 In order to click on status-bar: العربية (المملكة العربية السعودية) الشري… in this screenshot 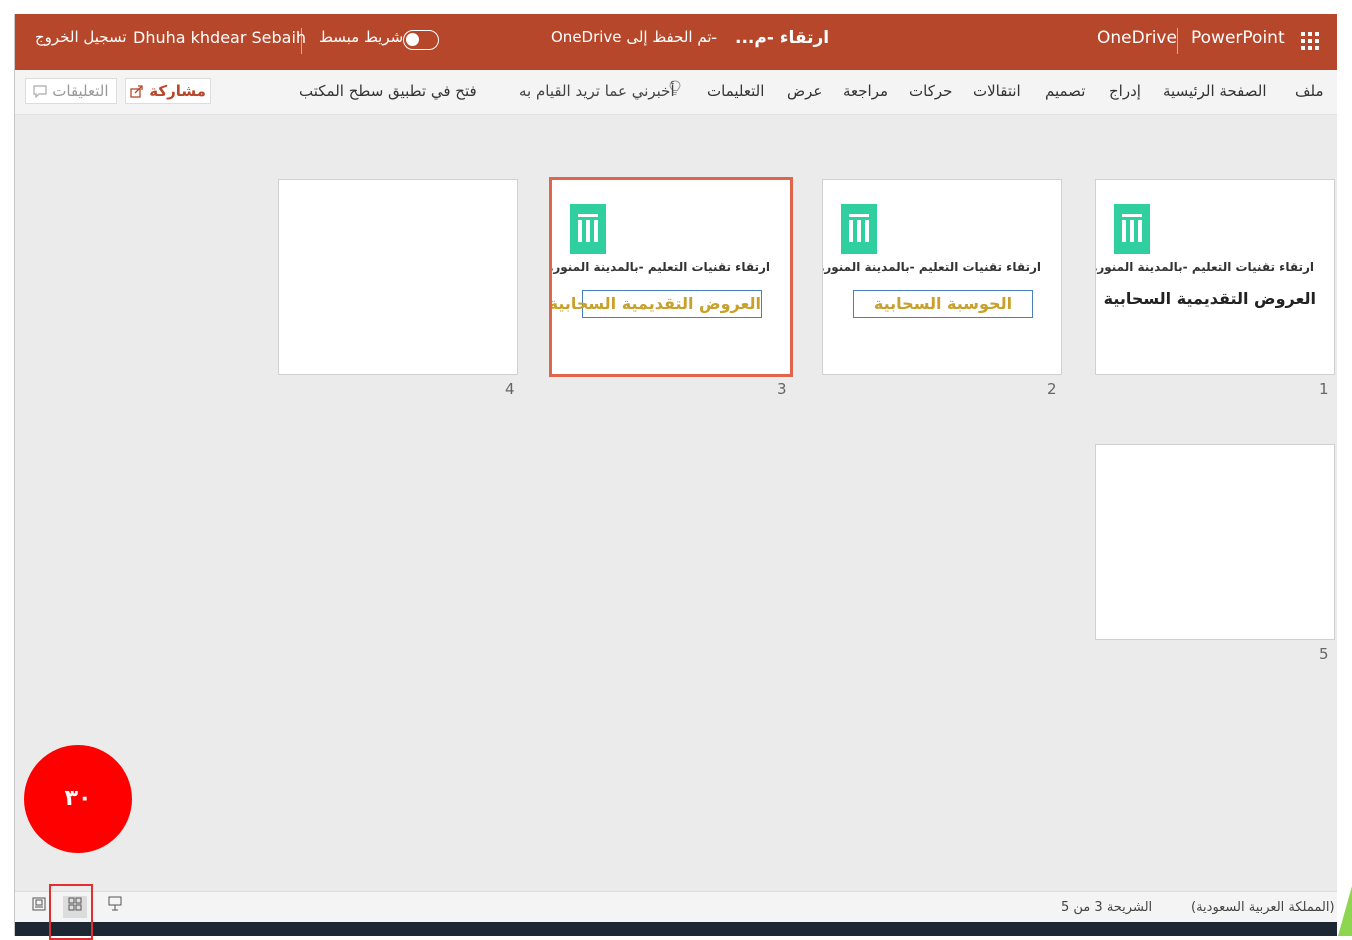, I will do `click(676, 906)`.